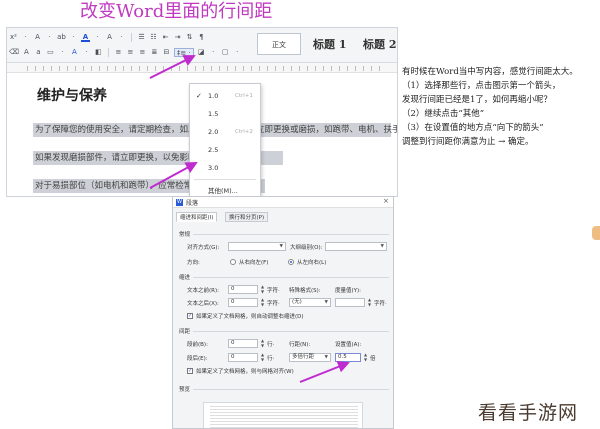 This screenshot has width=600, height=429. Describe the element at coordinates (225, 114) in the screenshot. I see `menu-item-1.5: 1.5` at that location.